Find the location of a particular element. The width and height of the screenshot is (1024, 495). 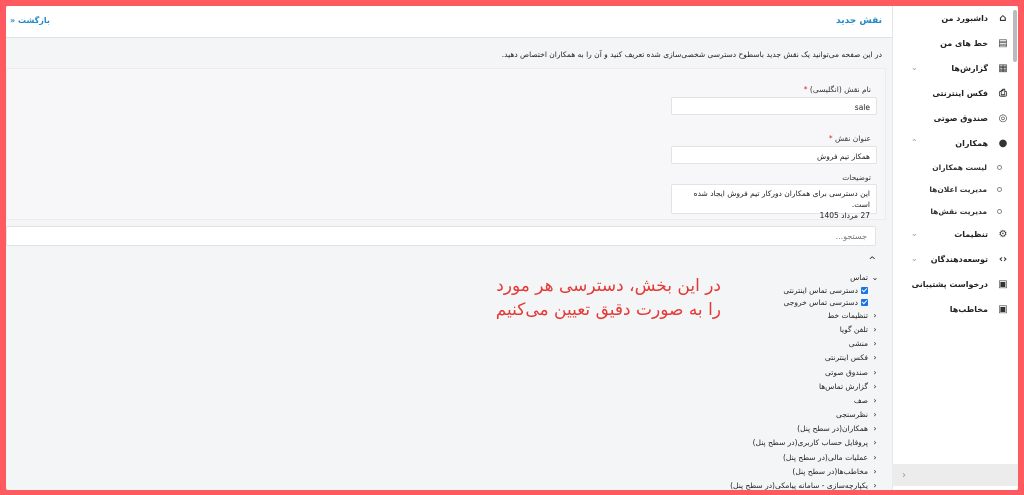

tree-node: ‹ عملیات مالی(در سطح پنل) is located at coordinates (805, 457).